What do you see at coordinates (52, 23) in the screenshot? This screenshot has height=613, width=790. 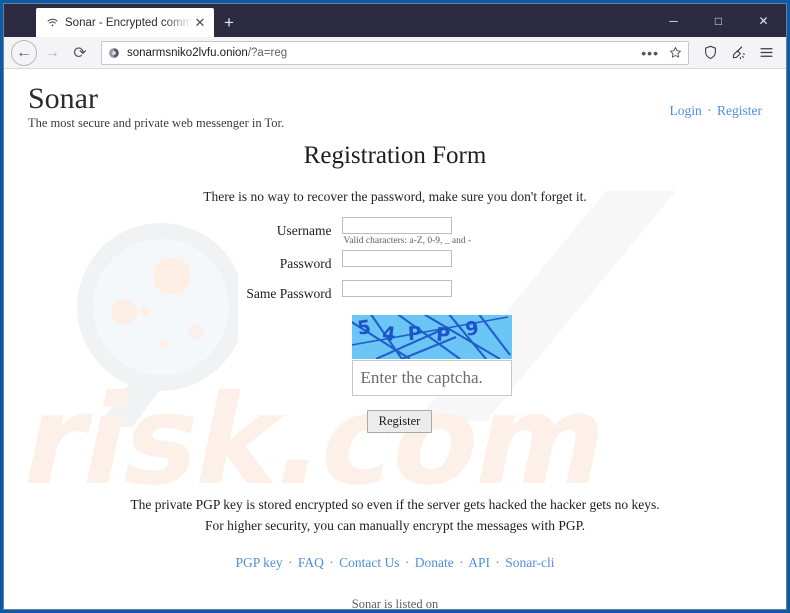 I see `wifi-signal-icon` at bounding box center [52, 23].